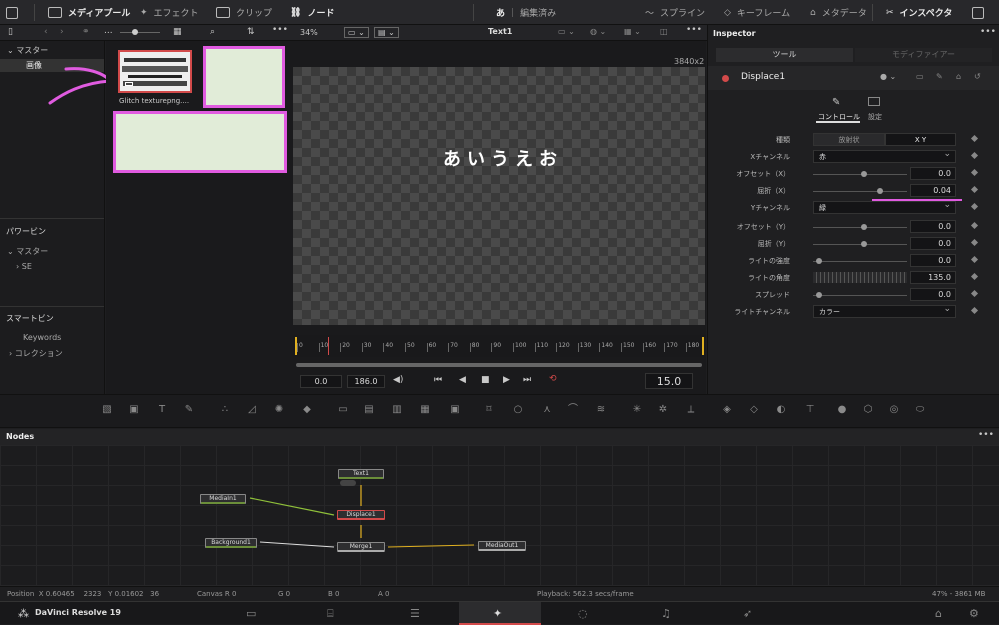 The height and width of the screenshot is (625, 999). Describe the element at coordinates (251, 32) in the screenshot. I see `sort-icon: ⇅` at that location.